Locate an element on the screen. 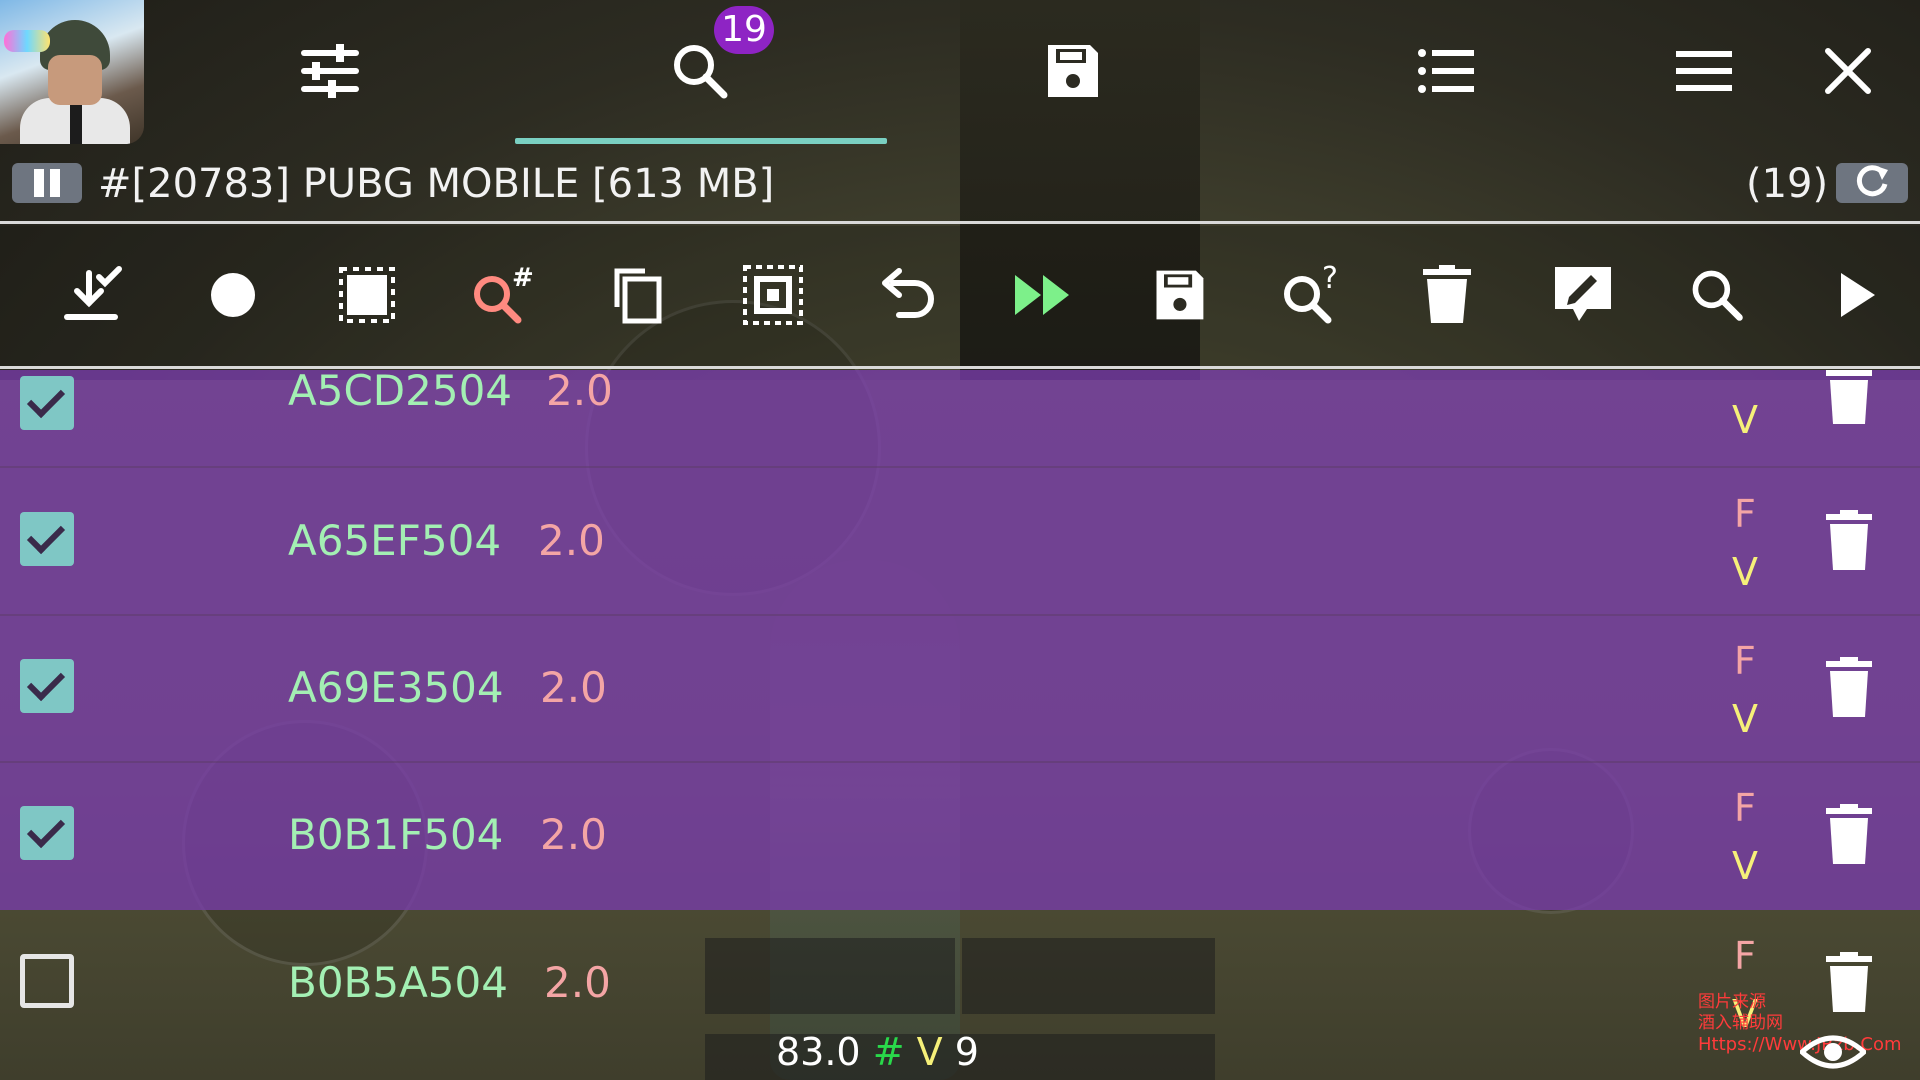 The image size is (1920, 1080). top-toolbar: 19 is located at coordinates (960, 75).